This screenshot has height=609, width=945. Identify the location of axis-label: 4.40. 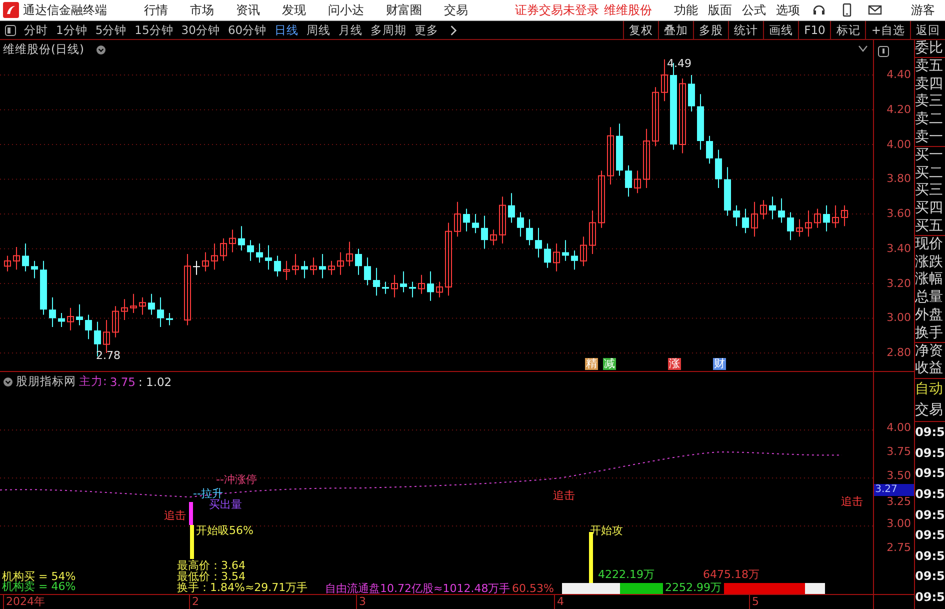
(899, 75).